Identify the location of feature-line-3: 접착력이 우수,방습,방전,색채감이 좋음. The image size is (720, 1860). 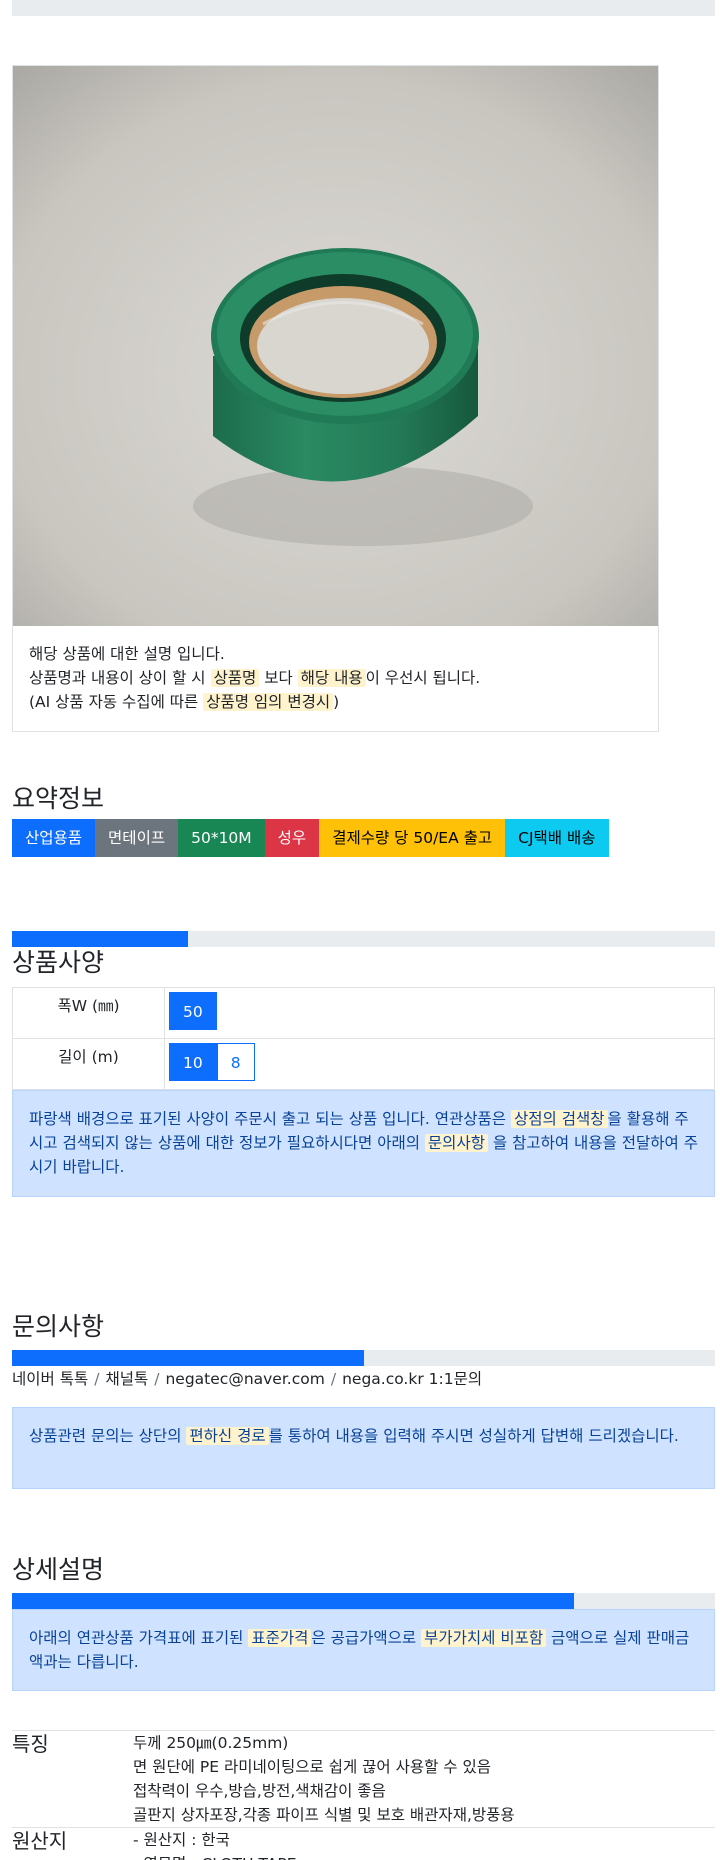
(259, 1791).